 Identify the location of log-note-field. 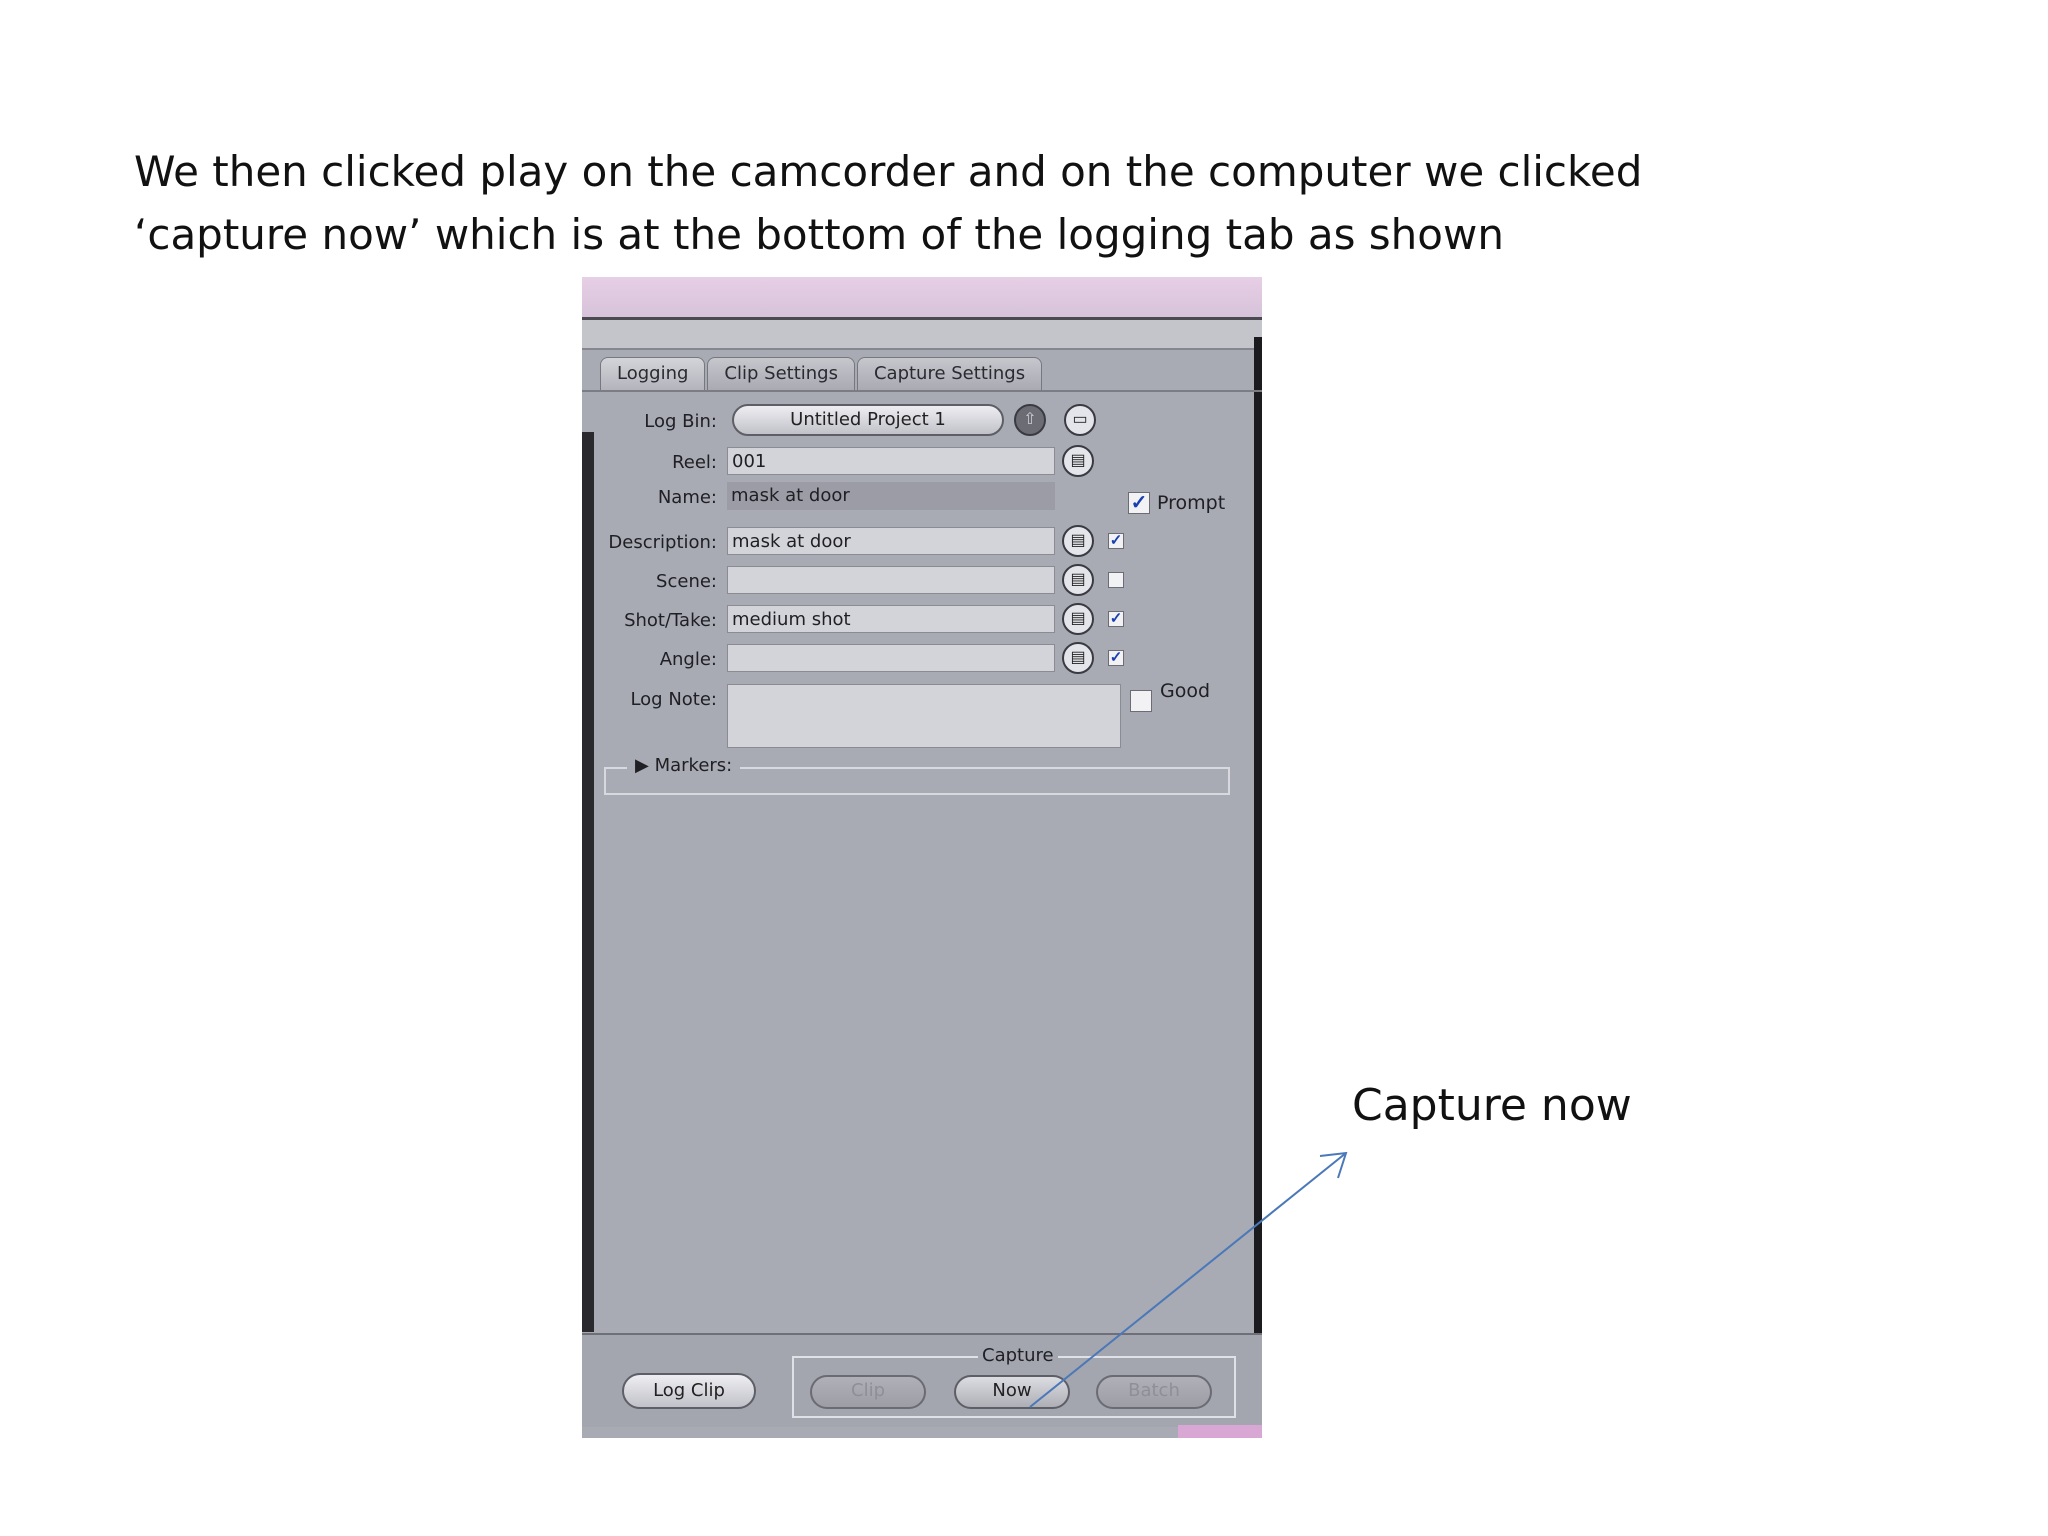
(924, 716).